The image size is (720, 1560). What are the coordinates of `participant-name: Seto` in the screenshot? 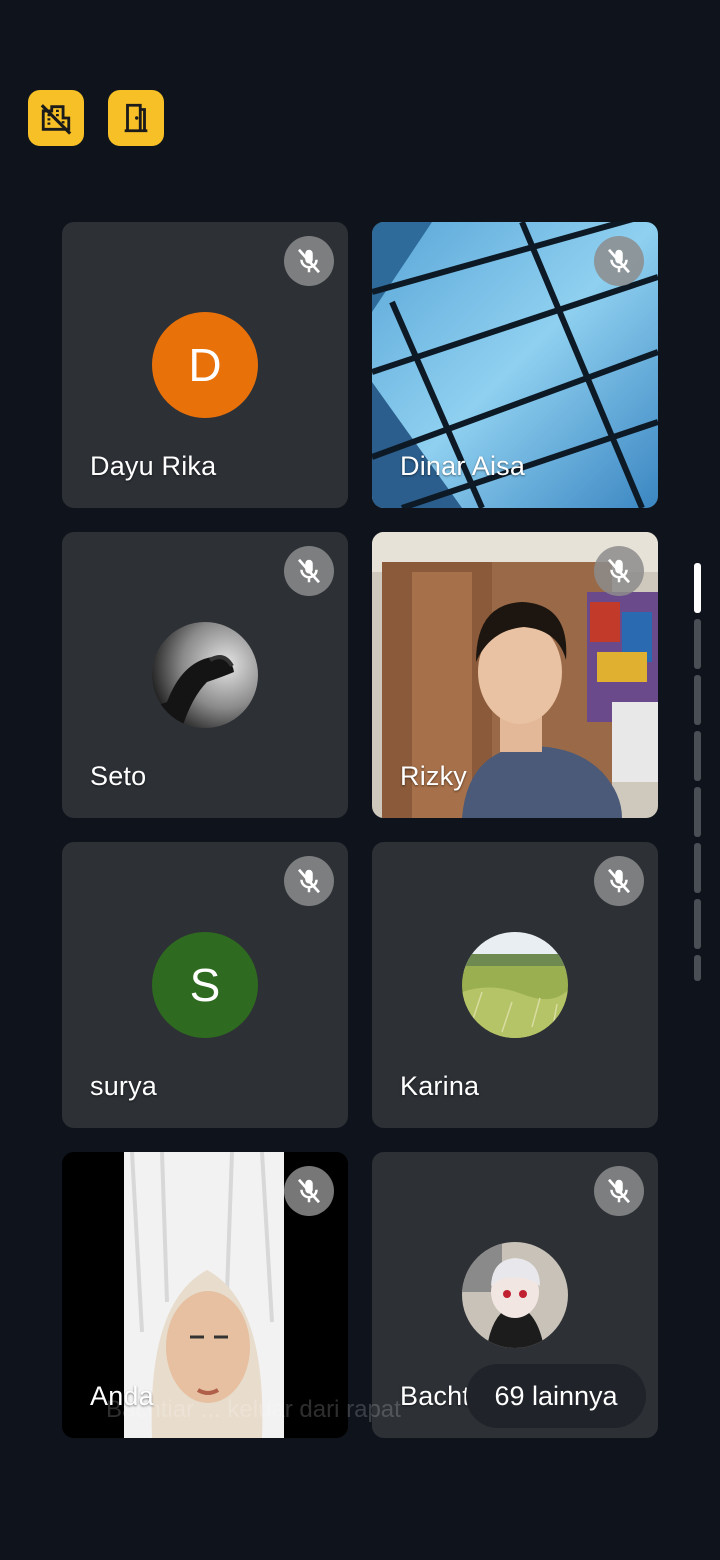 It's located at (118, 776).